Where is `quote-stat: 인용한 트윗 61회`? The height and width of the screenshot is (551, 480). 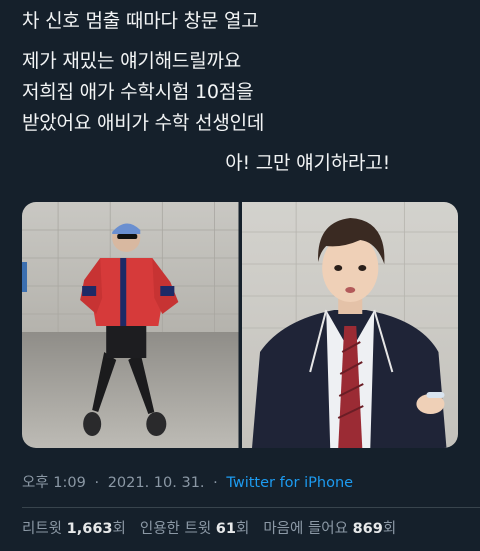 quote-stat: 인용한 트윗 61회 is located at coordinates (194, 527).